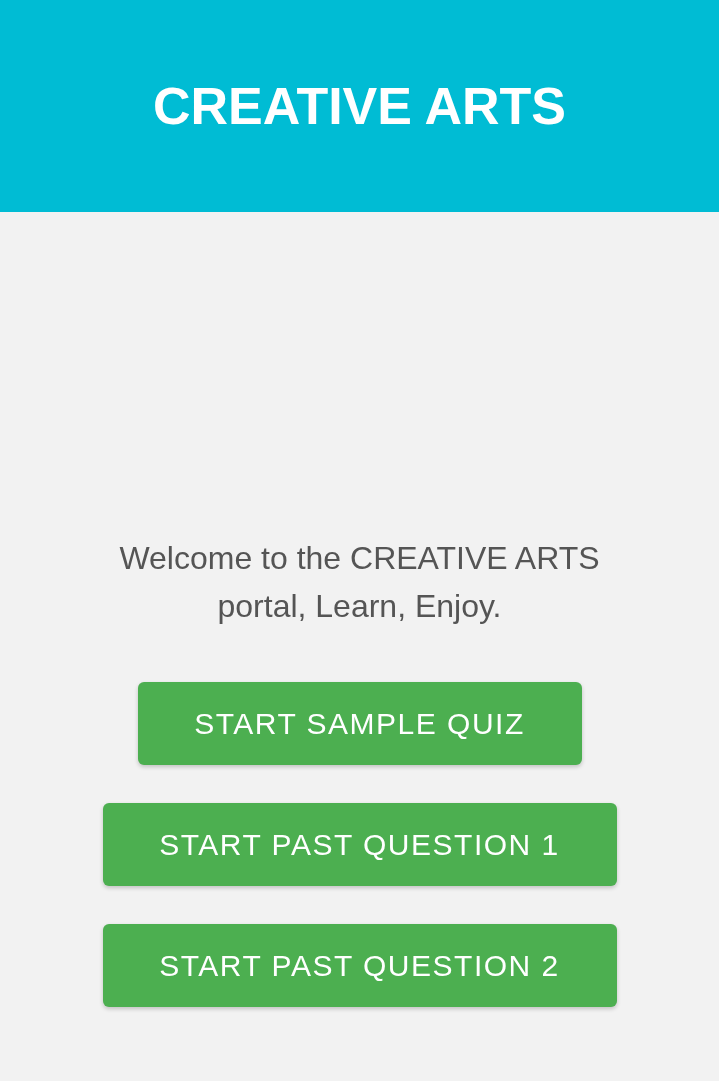 Image resolution: width=719 pixels, height=1081 pixels. I want to click on start-quiz-button: START PAST QUESTION 2, so click(359, 965).